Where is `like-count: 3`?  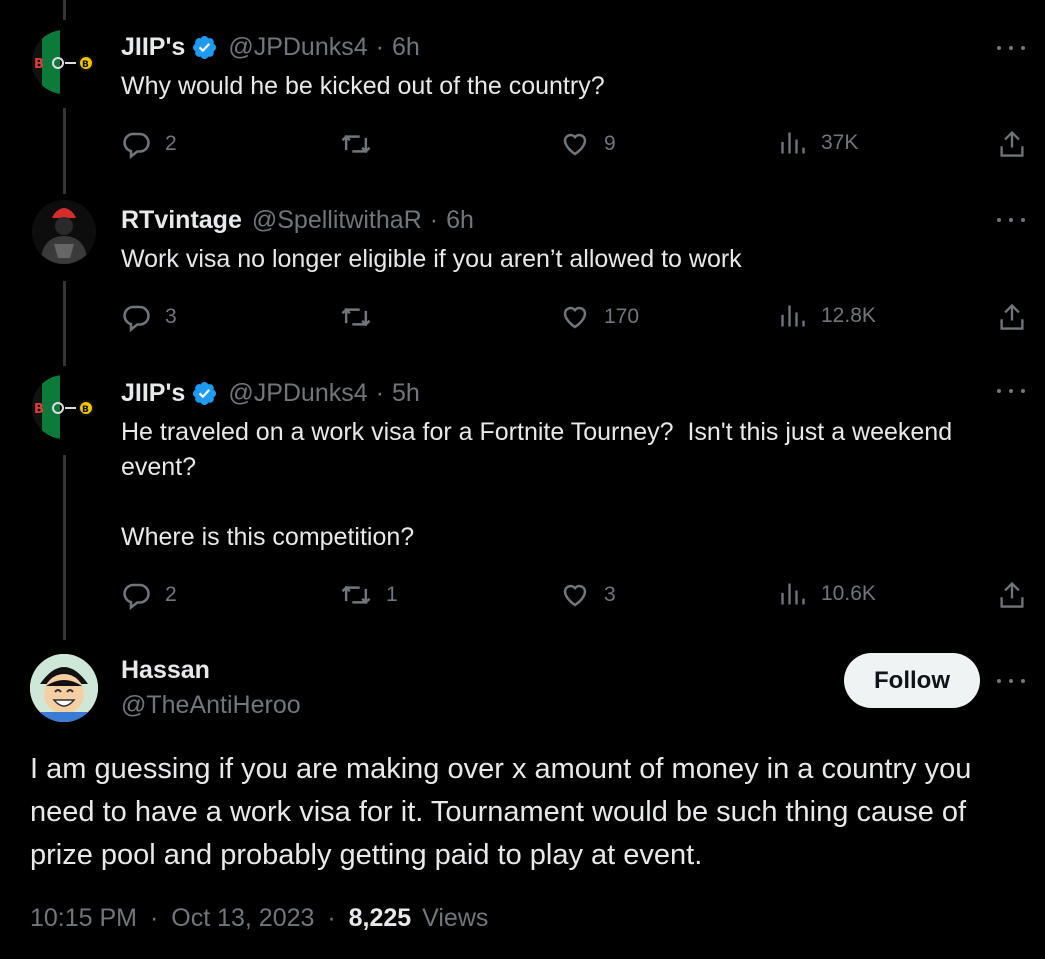
like-count: 3 is located at coordinates (610, 594).